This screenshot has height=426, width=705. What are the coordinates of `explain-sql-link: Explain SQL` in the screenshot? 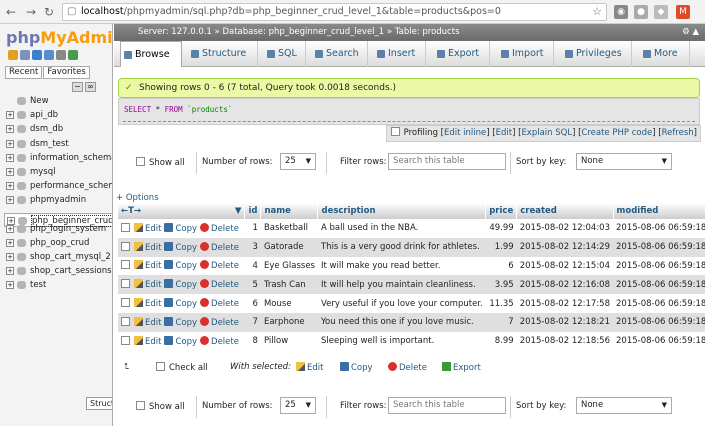 It's located at (546, 133).